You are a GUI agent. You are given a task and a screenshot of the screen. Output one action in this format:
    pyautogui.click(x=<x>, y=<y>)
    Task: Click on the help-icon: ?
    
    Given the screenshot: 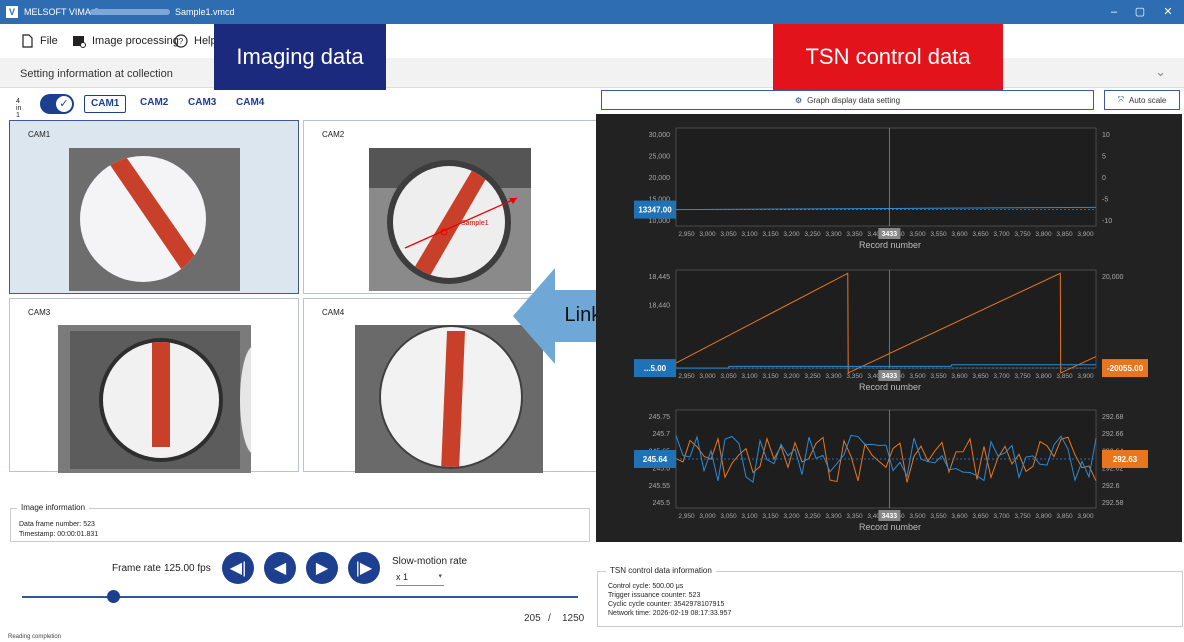 What is the action you would take?
    pyautogui.click(x=181, y=41)
    